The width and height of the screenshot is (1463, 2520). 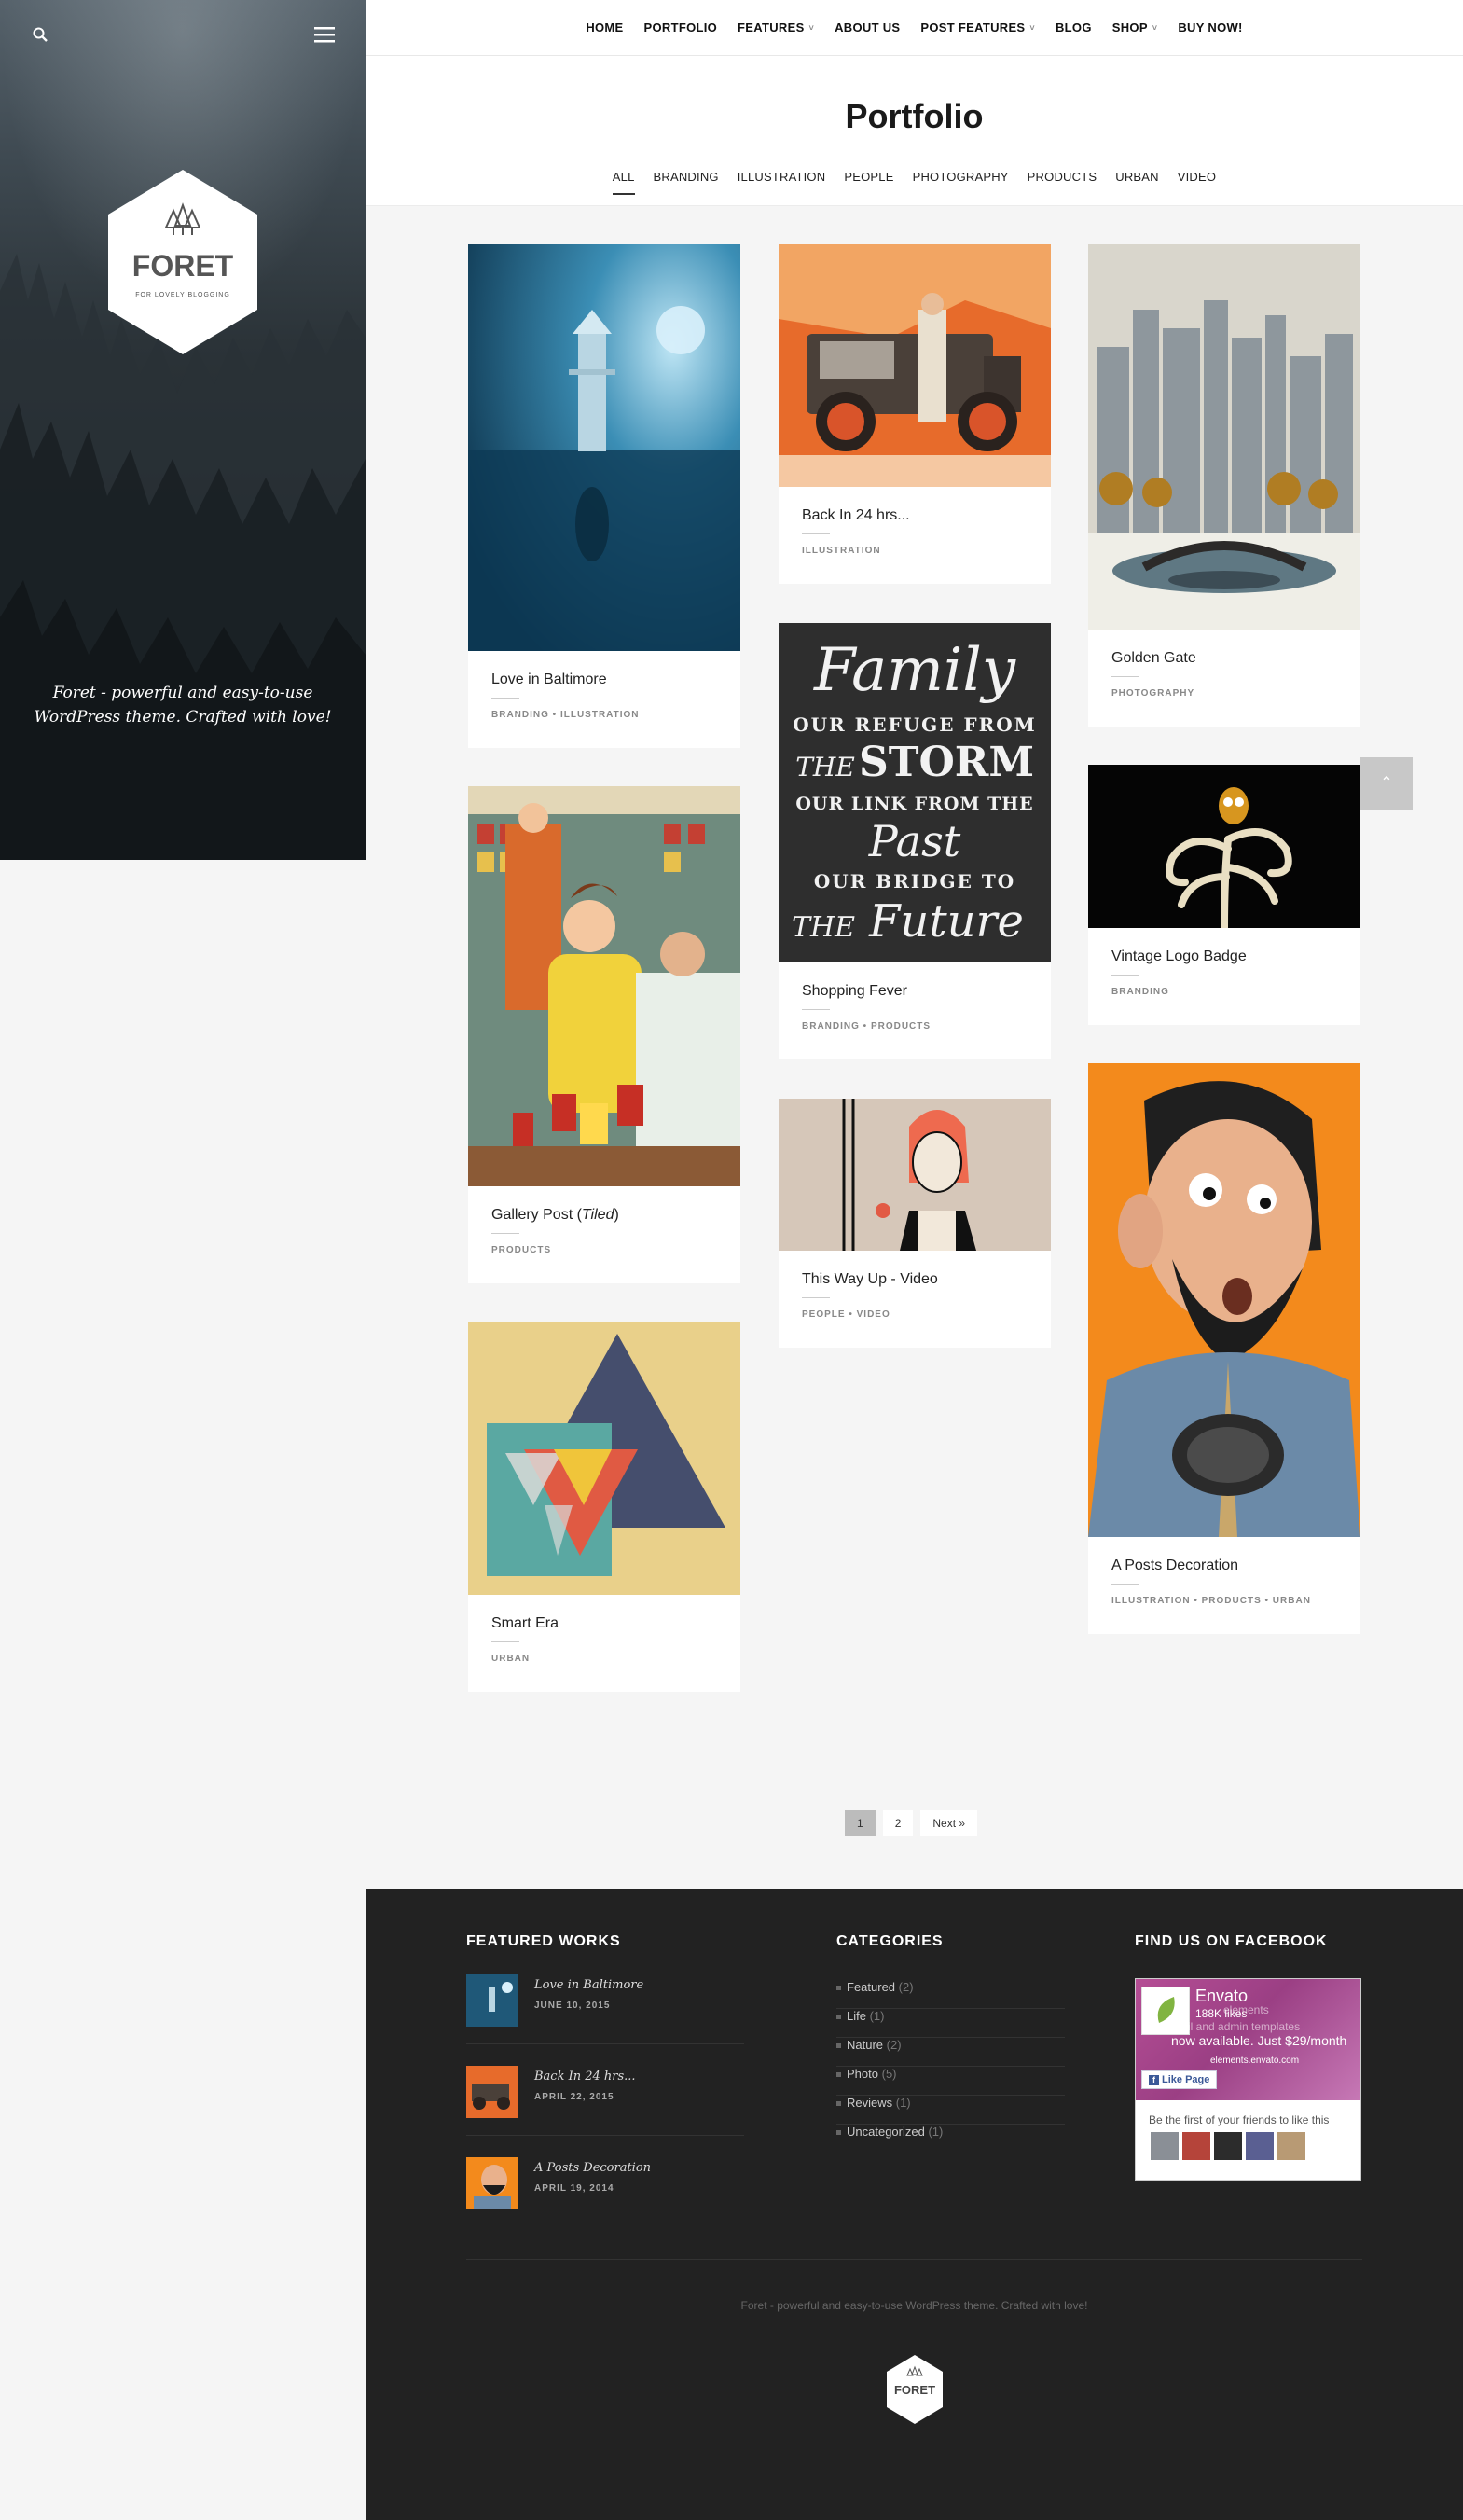 I want to click on chevron-down-icon: ˅, so click(x=1155, y=27).